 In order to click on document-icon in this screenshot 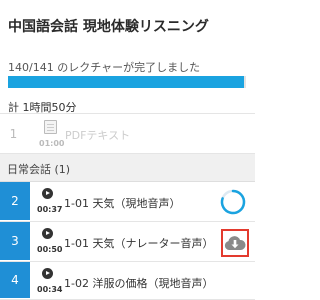, I will do `click(50, 127)`.